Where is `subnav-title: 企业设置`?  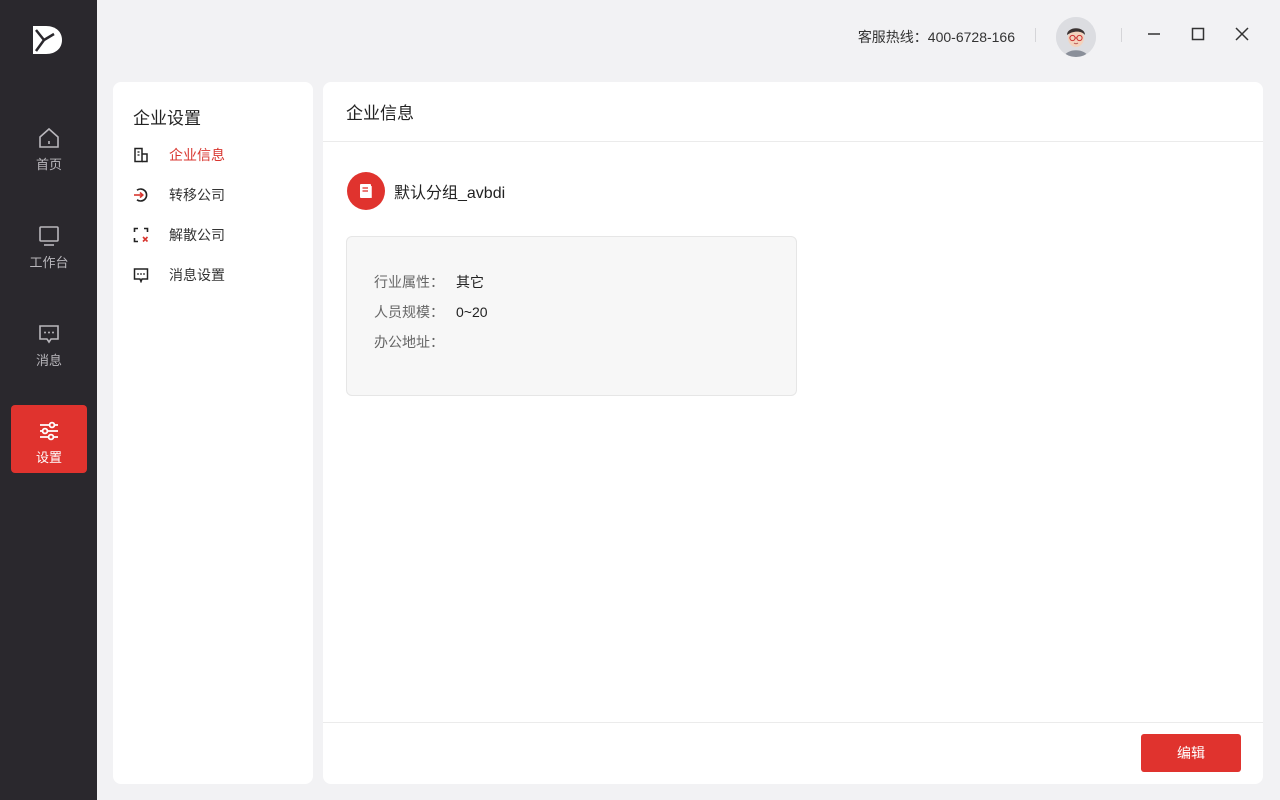
subnav-title: 企业设置 is located at coordinates (167, 118).